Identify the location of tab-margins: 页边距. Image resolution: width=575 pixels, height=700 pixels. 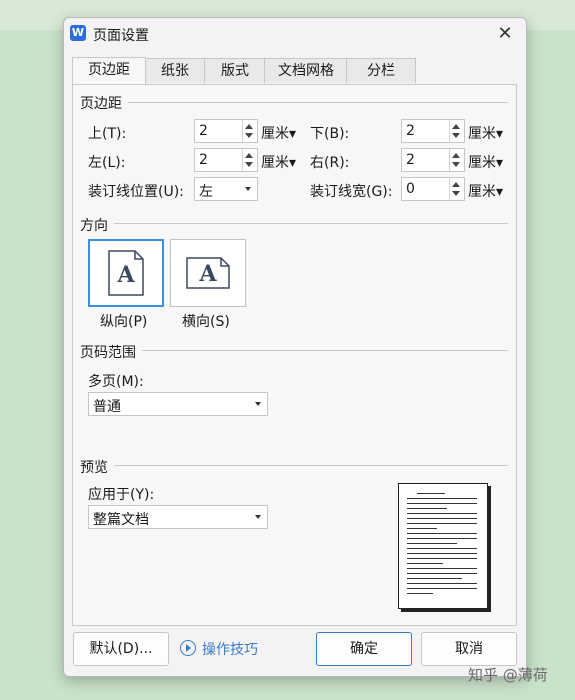
(109, 70).